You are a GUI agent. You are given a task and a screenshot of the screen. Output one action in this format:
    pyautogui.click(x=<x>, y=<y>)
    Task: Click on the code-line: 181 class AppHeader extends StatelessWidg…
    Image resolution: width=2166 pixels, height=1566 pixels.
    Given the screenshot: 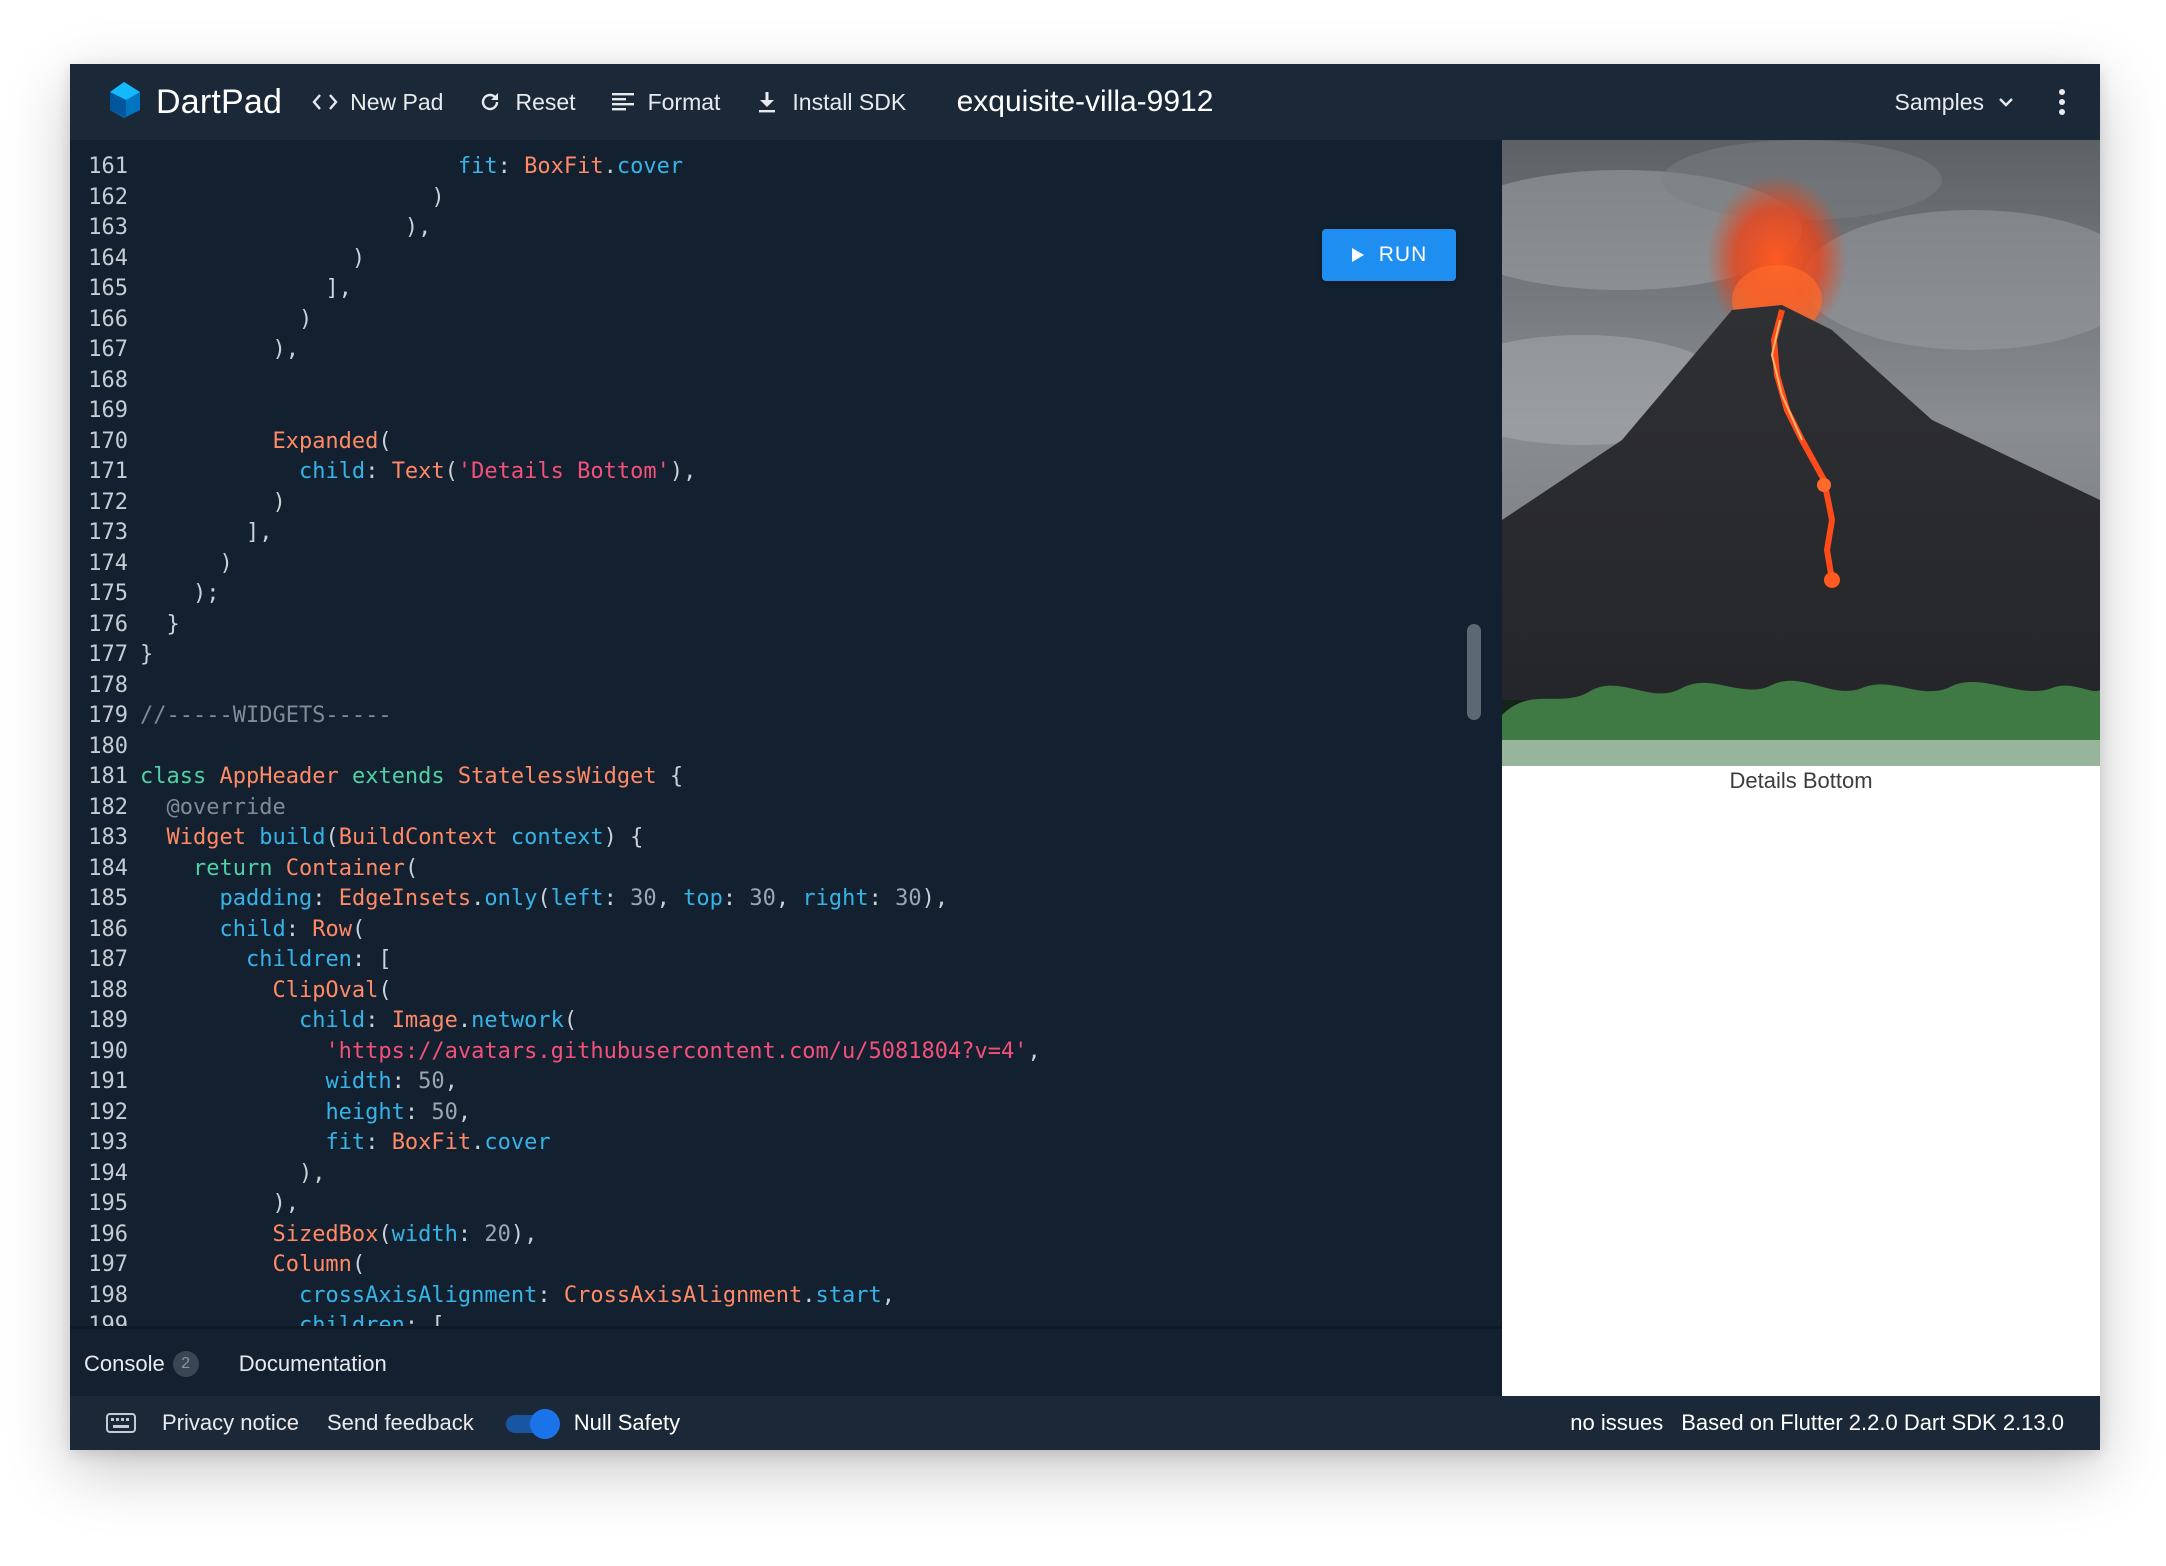 What is the action you would take?
    pyautogui.click(x=555, y=777)
    